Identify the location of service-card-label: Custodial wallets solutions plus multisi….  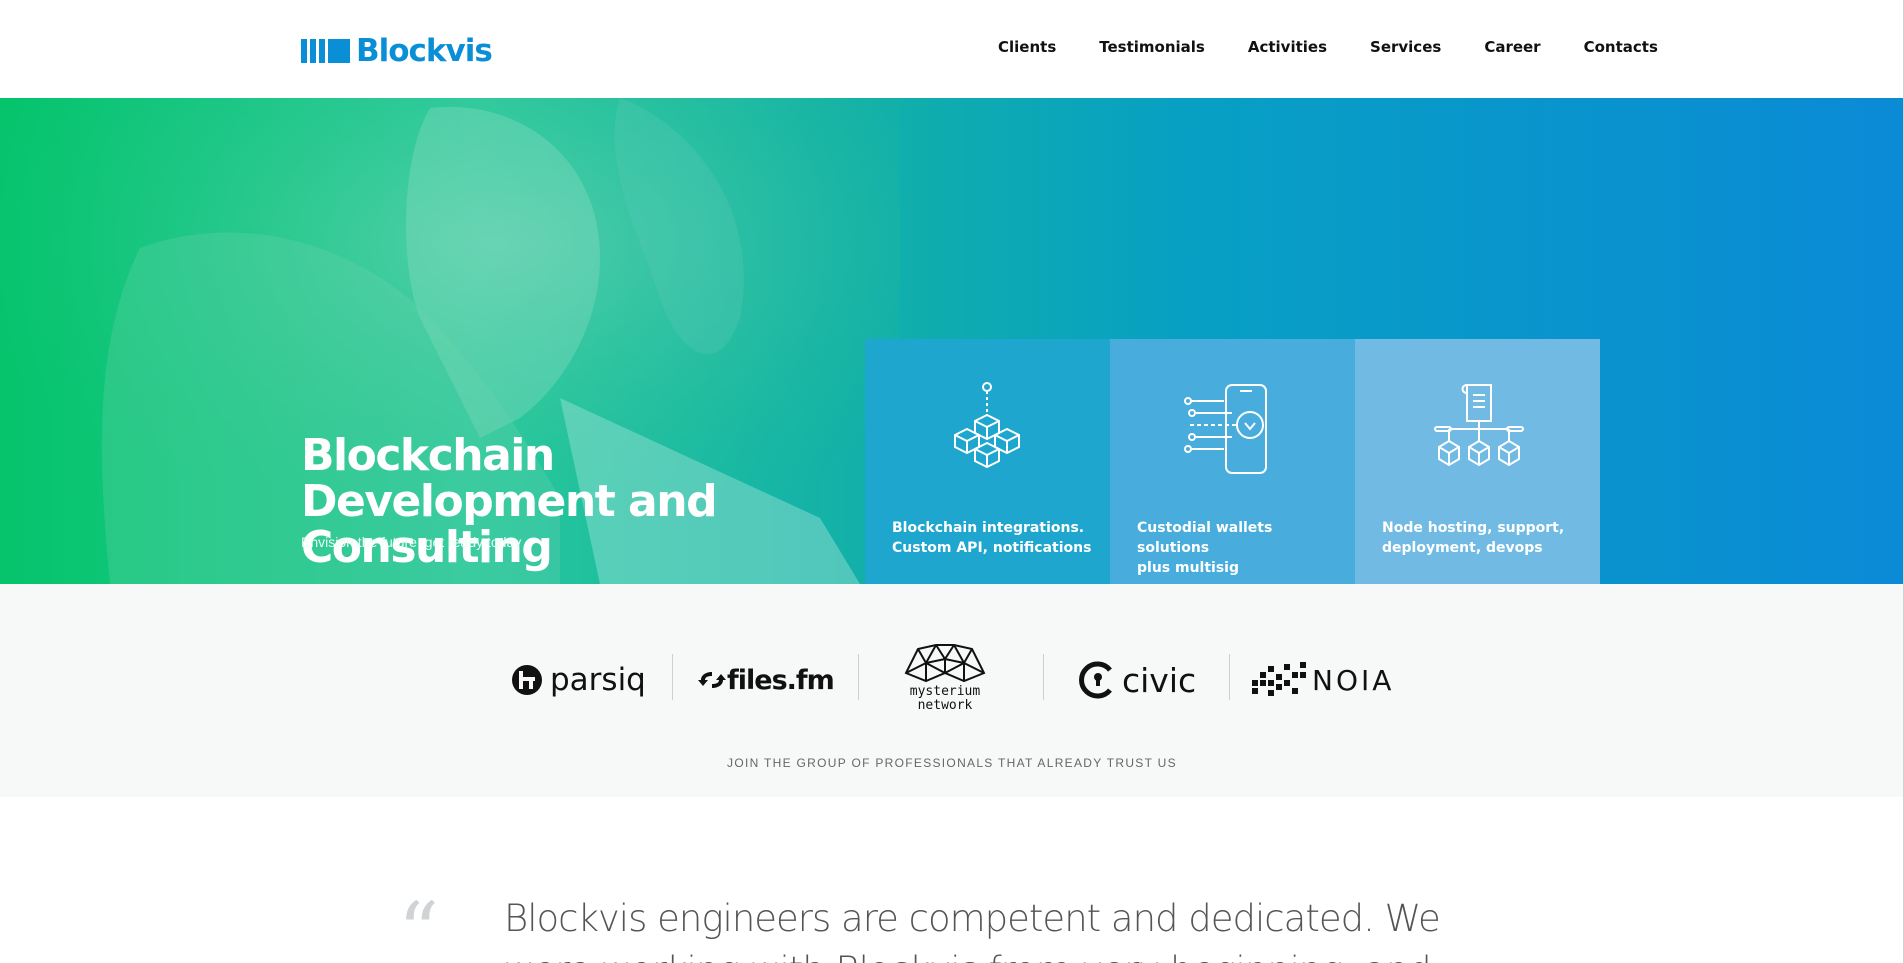
(1205, 548).